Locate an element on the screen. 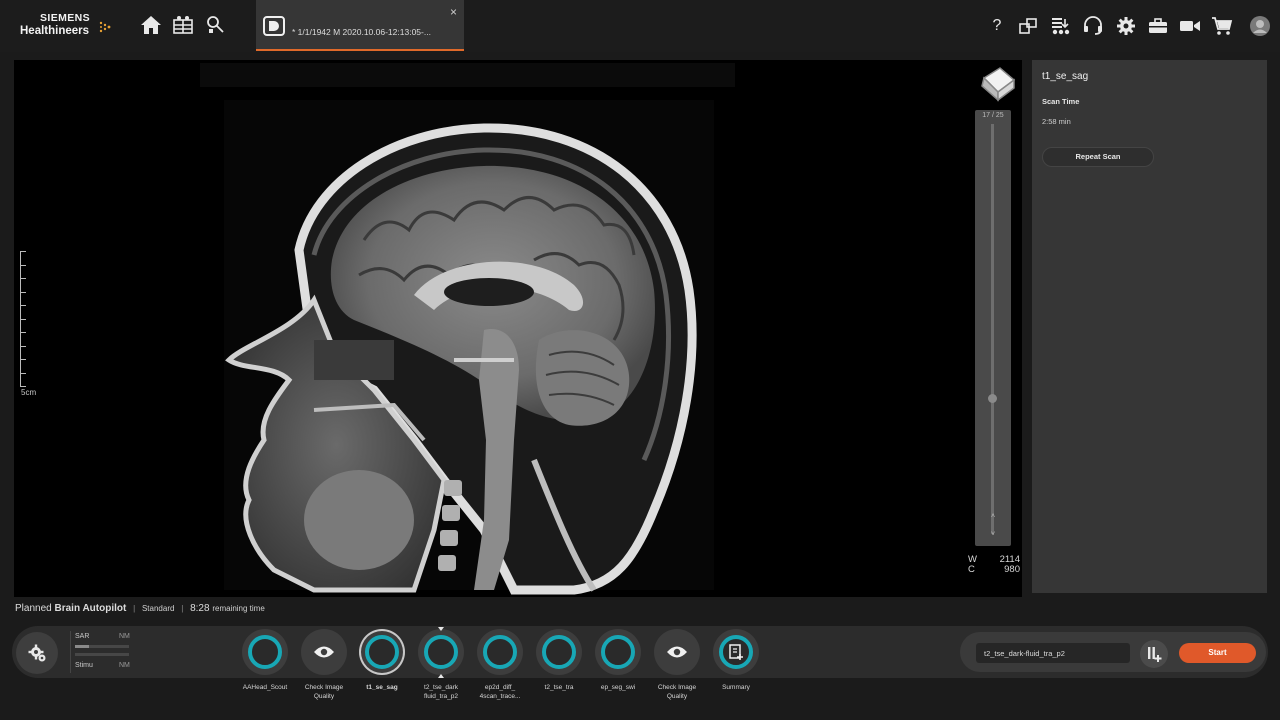 The image size is (1280, 720). repeat-scan-button: Repeat Scan is located at coordinates (1098, 157).